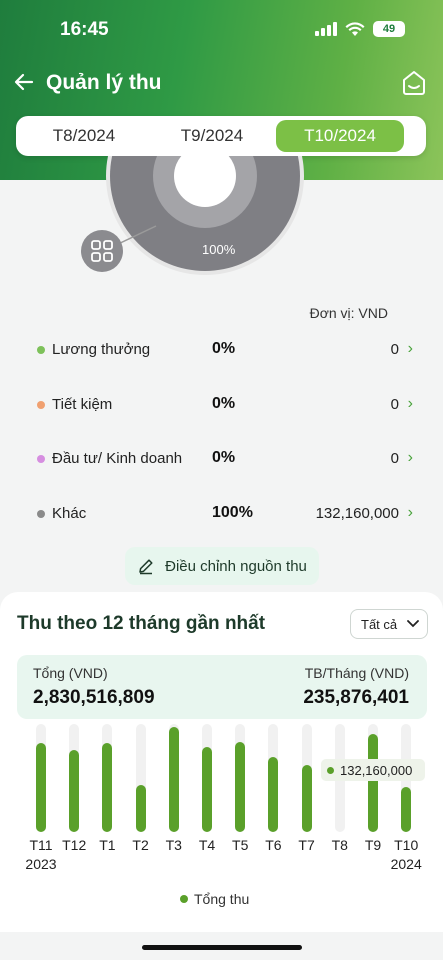 The height and width of the screenshot is (960, 443). Describe the element at coordinates (84, 29) in the screenshot. I see `status-time: 16:45` at that location.